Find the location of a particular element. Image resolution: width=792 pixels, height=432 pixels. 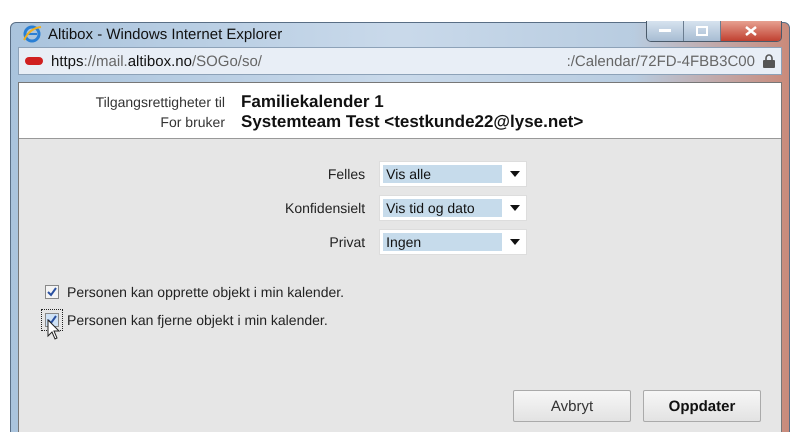

dropdown: Vis alle is located at coordinates (453, 174).